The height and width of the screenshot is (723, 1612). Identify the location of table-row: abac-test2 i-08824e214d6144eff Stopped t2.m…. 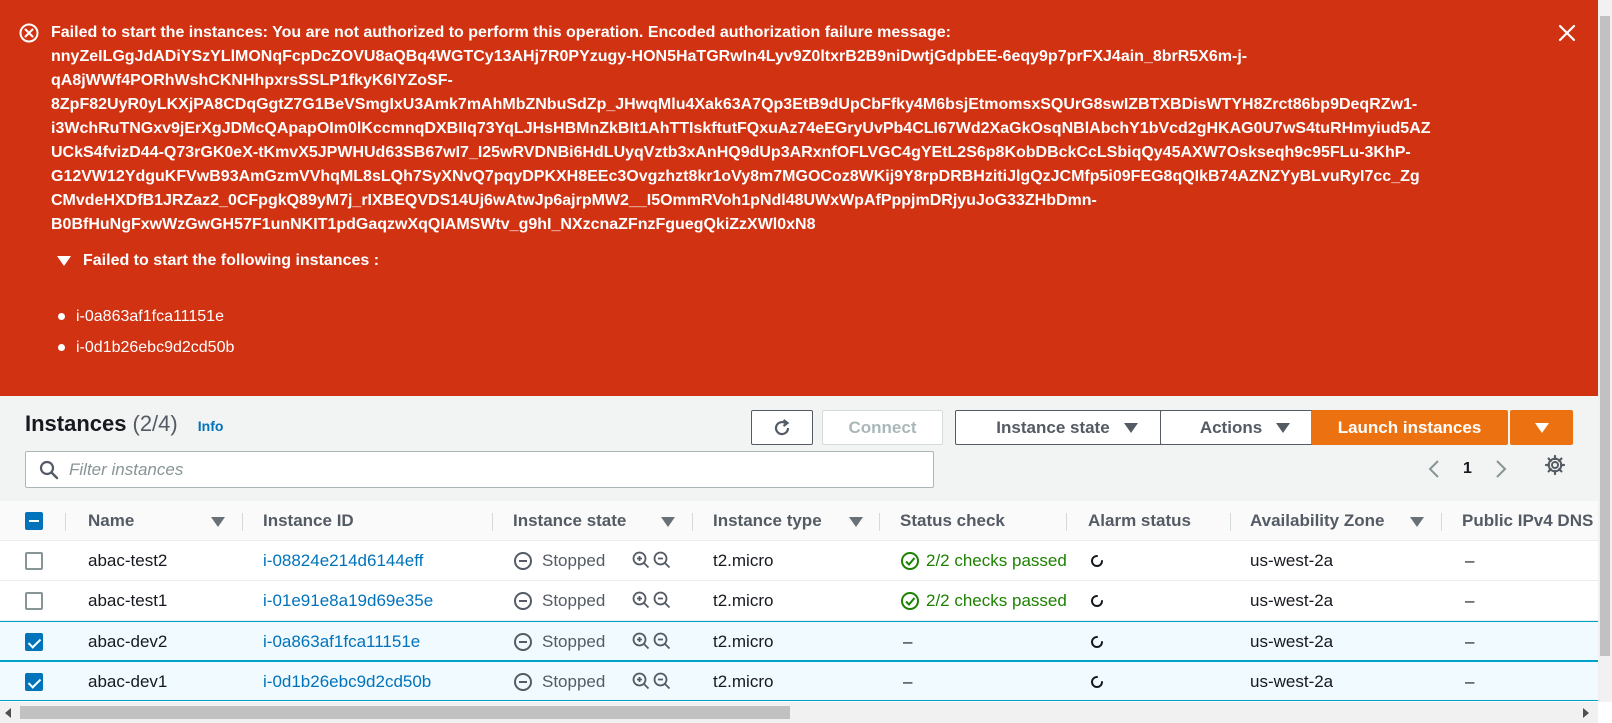
(799, 561).